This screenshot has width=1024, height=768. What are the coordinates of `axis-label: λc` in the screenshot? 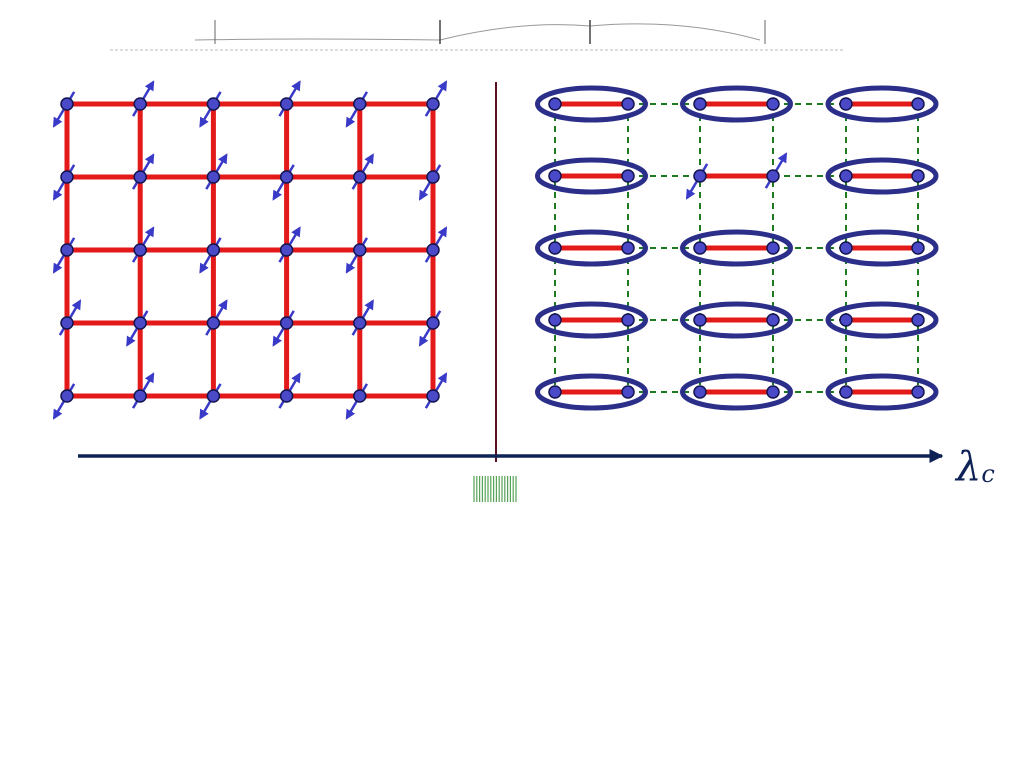 It's located at (974, 467).